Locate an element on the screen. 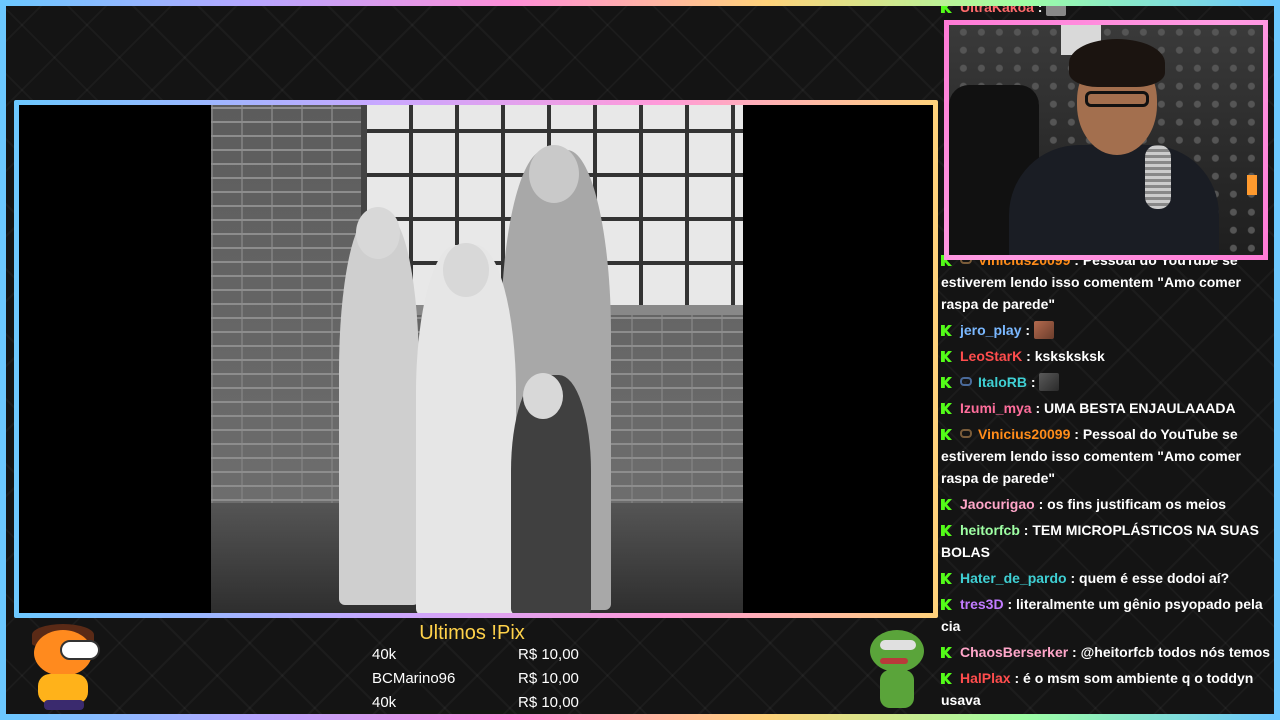 The width and height of the screenshot is (1280, 720). lamp is located at coordinates (1252, 185).